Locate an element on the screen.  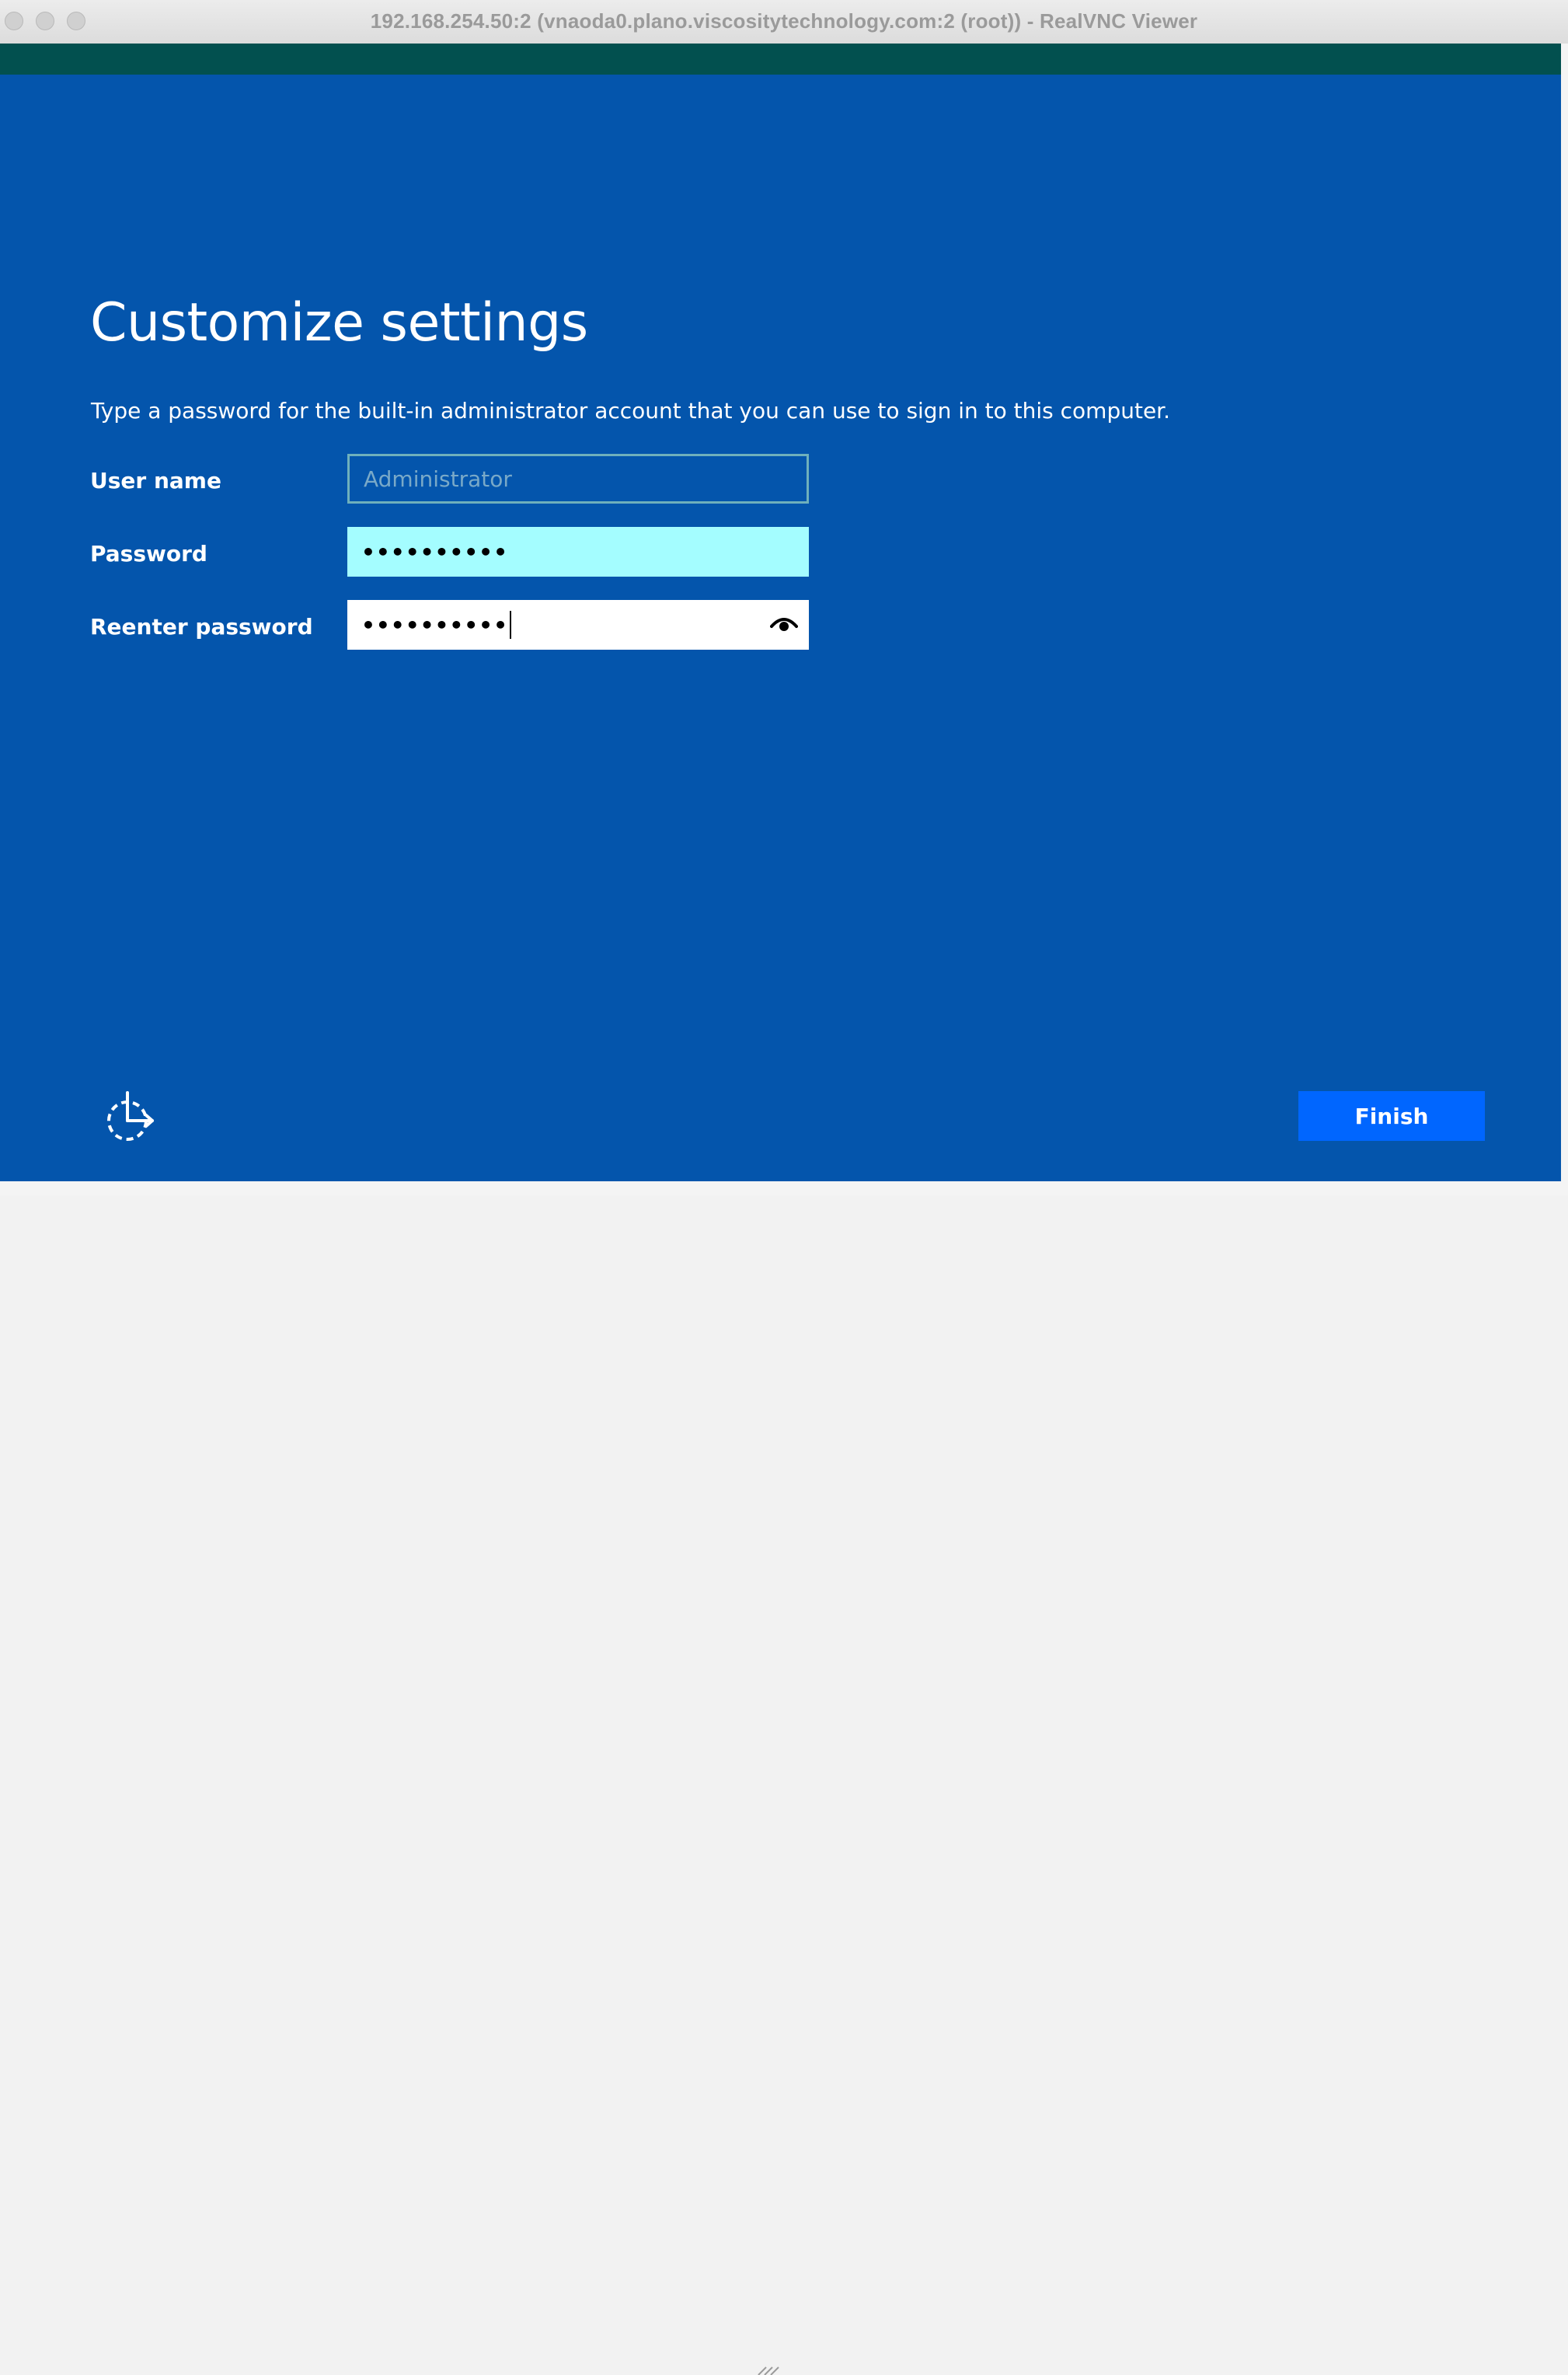
reenter-password-value: •••••••••• is located at coordinates (434, 625).